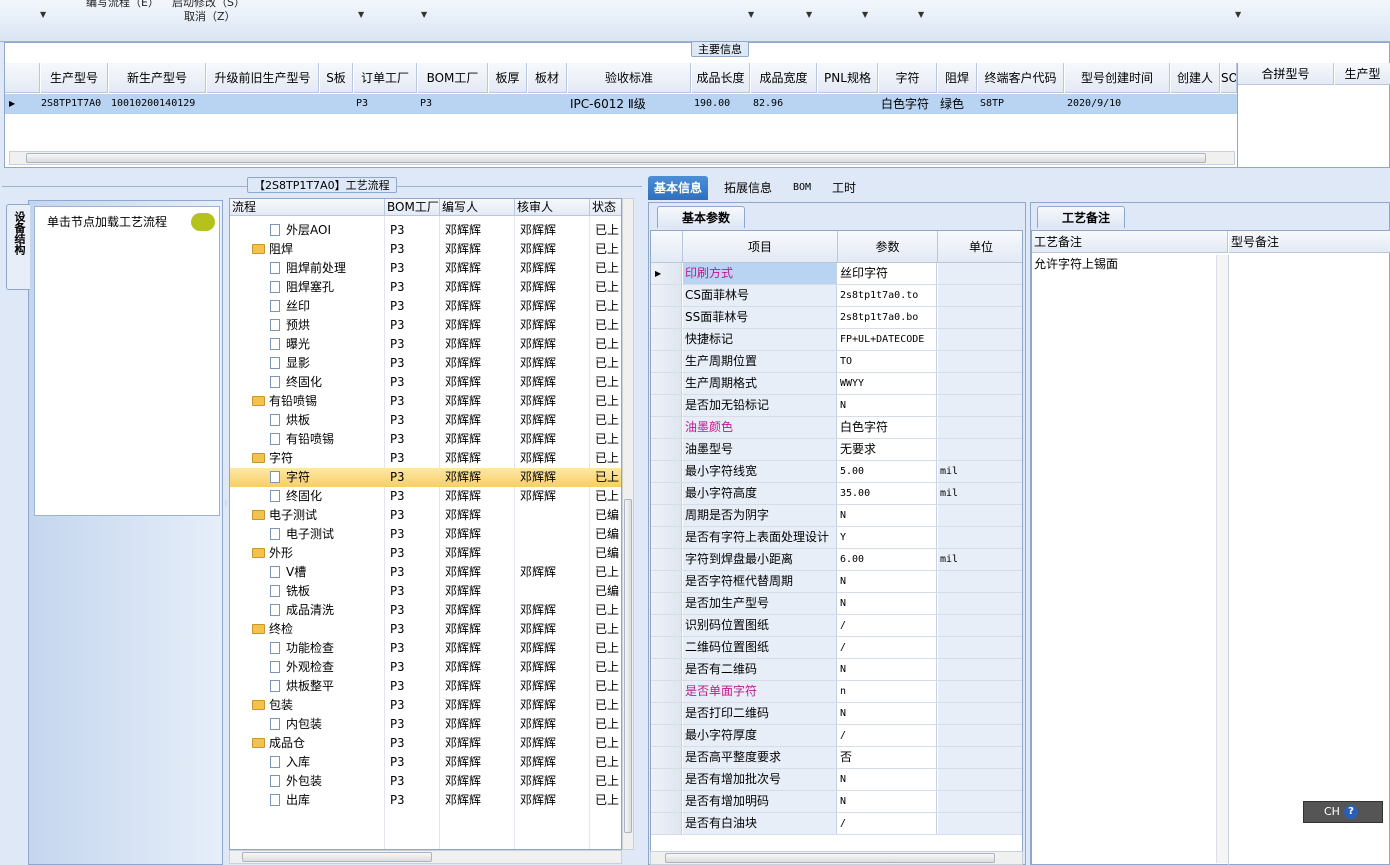 Image resolution: width=1390 pixels, height=865 pixels. Describe the element at coordinates (385, 78) in the screenshot. I see `column-header: 订单工厂` at that location.